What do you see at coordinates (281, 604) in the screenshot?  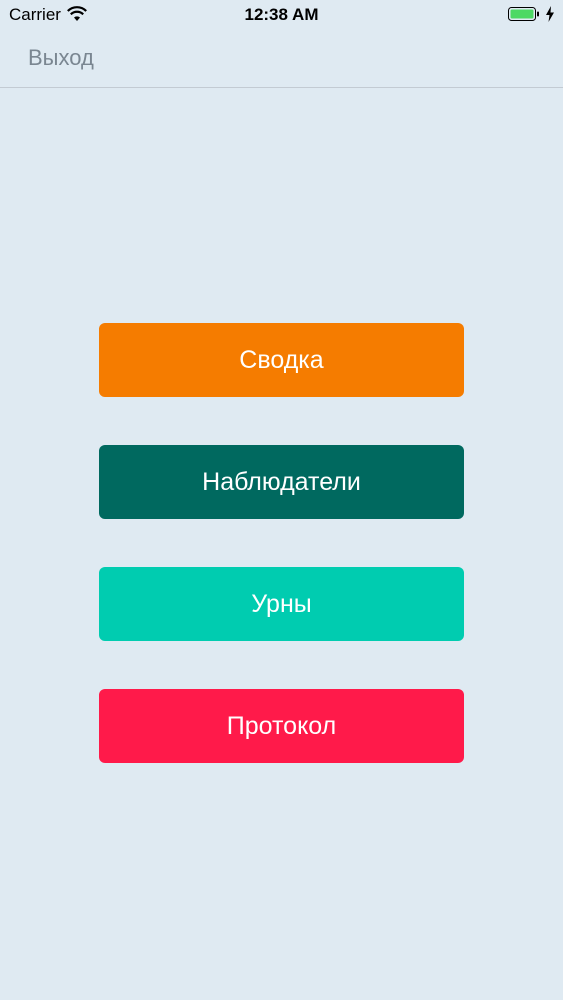 I see `ballot-boxes-button: Урны` at bounding box center [281, 604].